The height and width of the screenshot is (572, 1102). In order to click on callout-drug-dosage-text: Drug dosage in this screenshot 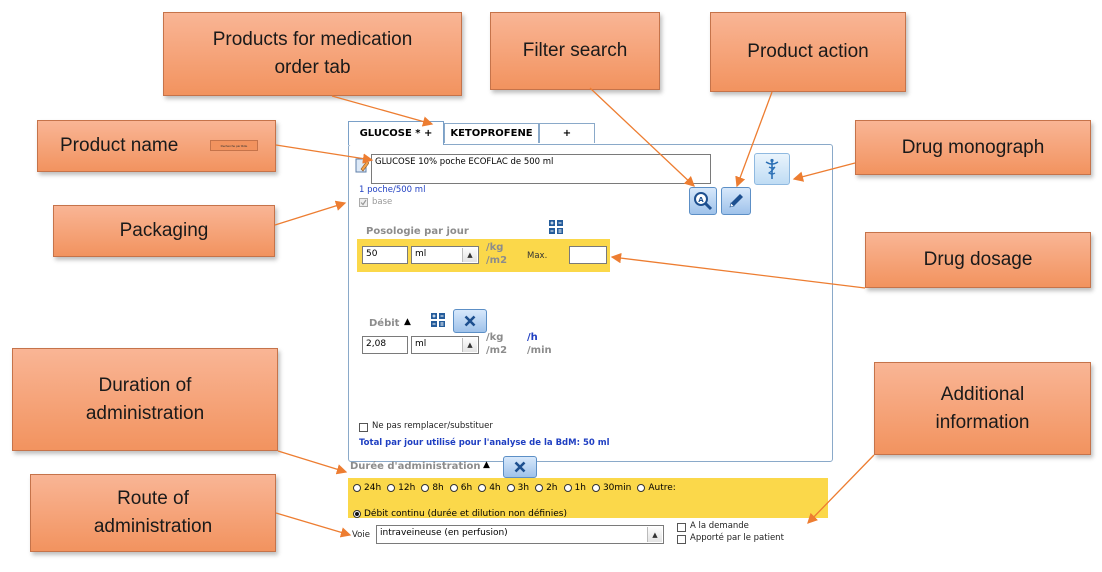, I will do `click(978, 260)`.